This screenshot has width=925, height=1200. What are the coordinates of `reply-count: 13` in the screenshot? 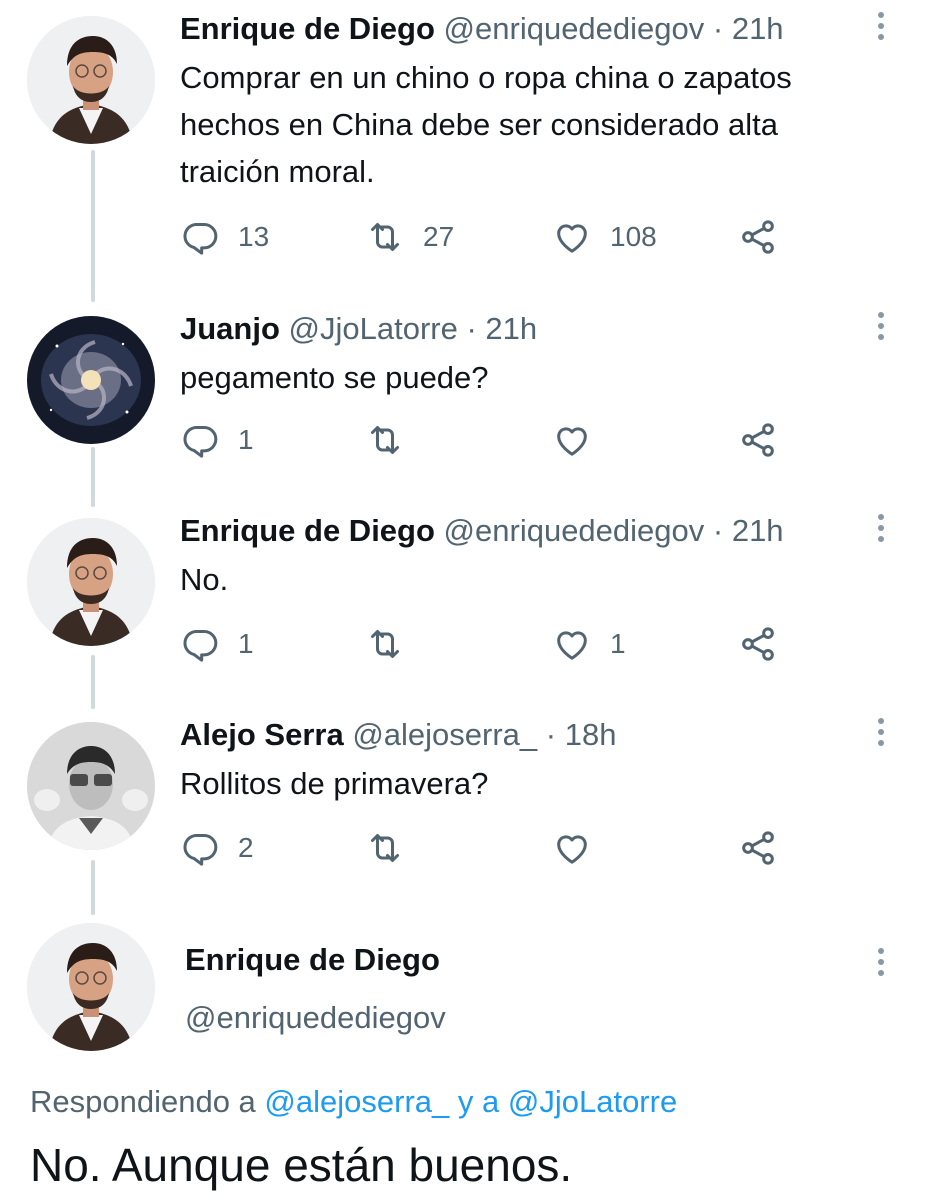 It's located at (254, 236).